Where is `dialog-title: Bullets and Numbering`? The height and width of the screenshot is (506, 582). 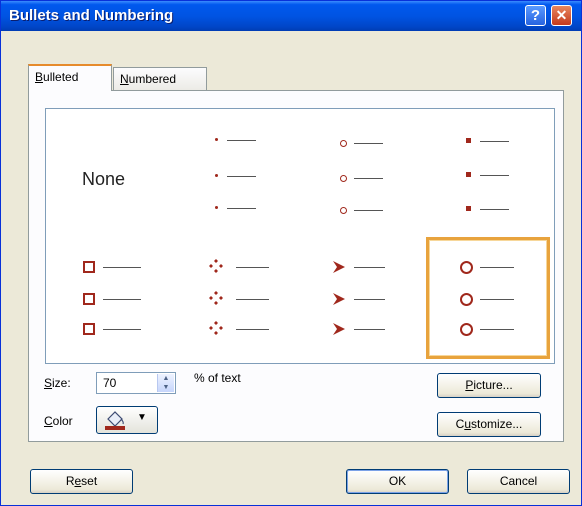
dialog-title: Bullets and Numbering is located at coordinates (91, 15).